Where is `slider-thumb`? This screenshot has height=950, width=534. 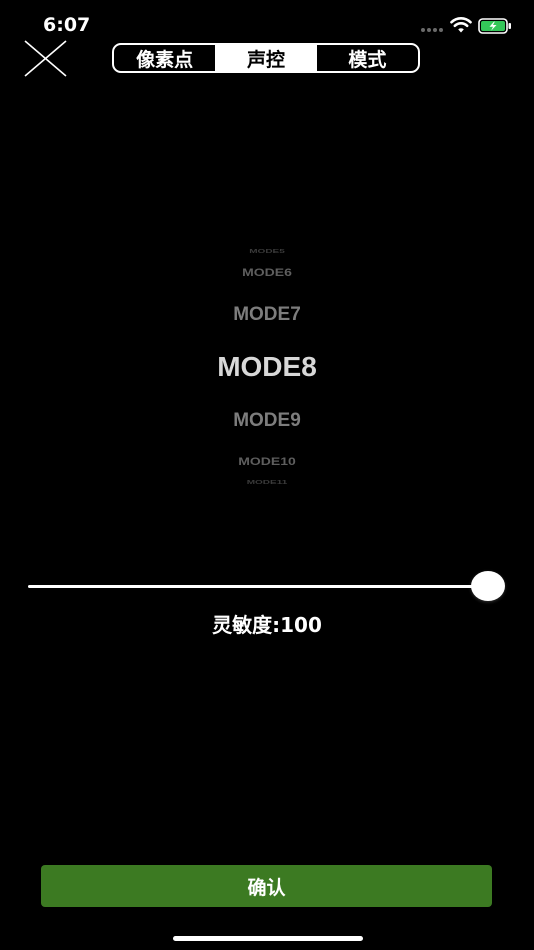
slider-thumb is located at coordinates (488, 586).